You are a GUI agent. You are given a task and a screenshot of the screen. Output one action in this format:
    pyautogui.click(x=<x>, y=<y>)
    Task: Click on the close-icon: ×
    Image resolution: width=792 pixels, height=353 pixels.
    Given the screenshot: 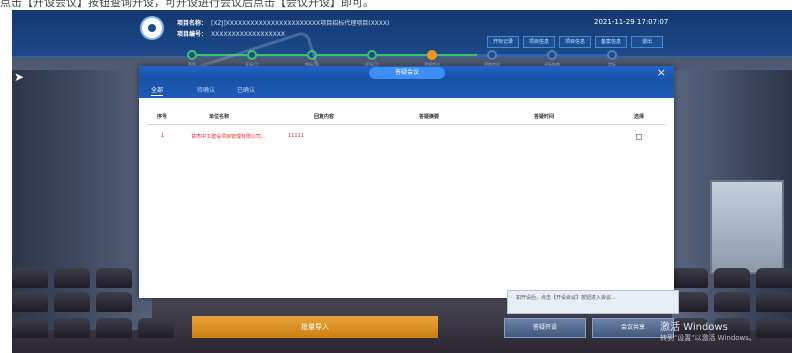 What is the action you would take?
    pyautogui.click(x=661, y=73)
    